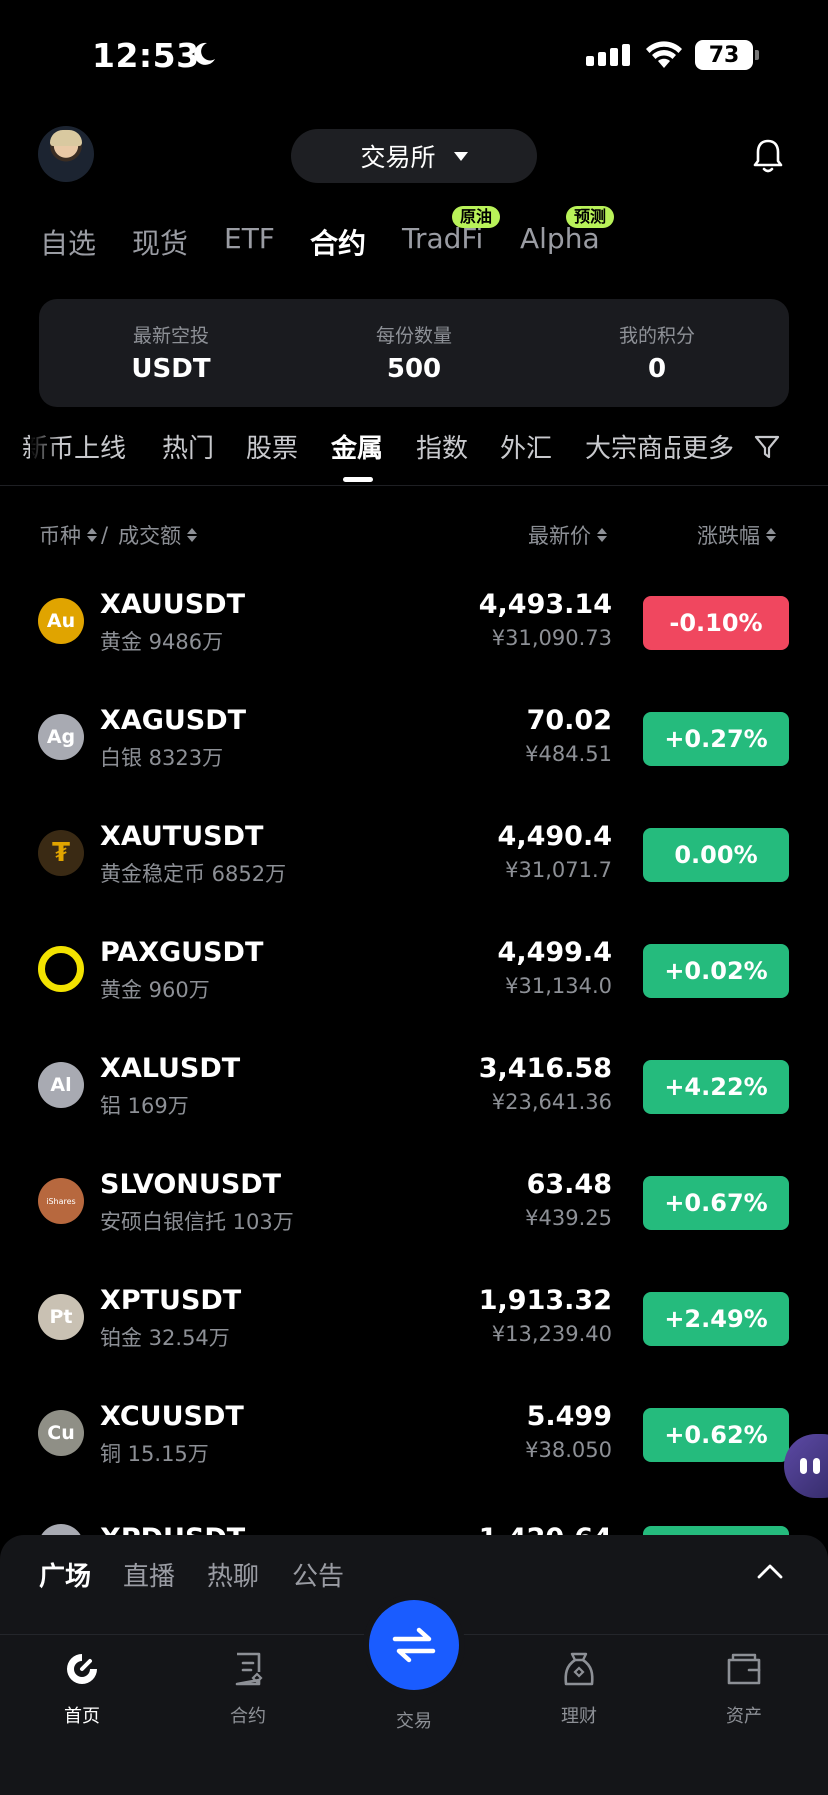  I want to click on last-price: 4,490.4, so click(554, 836).